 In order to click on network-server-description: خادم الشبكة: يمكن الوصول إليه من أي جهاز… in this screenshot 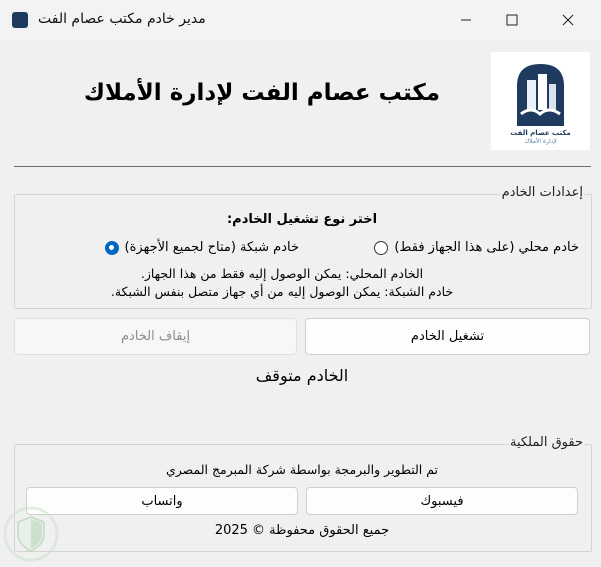, I will do `click(282, 291)`.